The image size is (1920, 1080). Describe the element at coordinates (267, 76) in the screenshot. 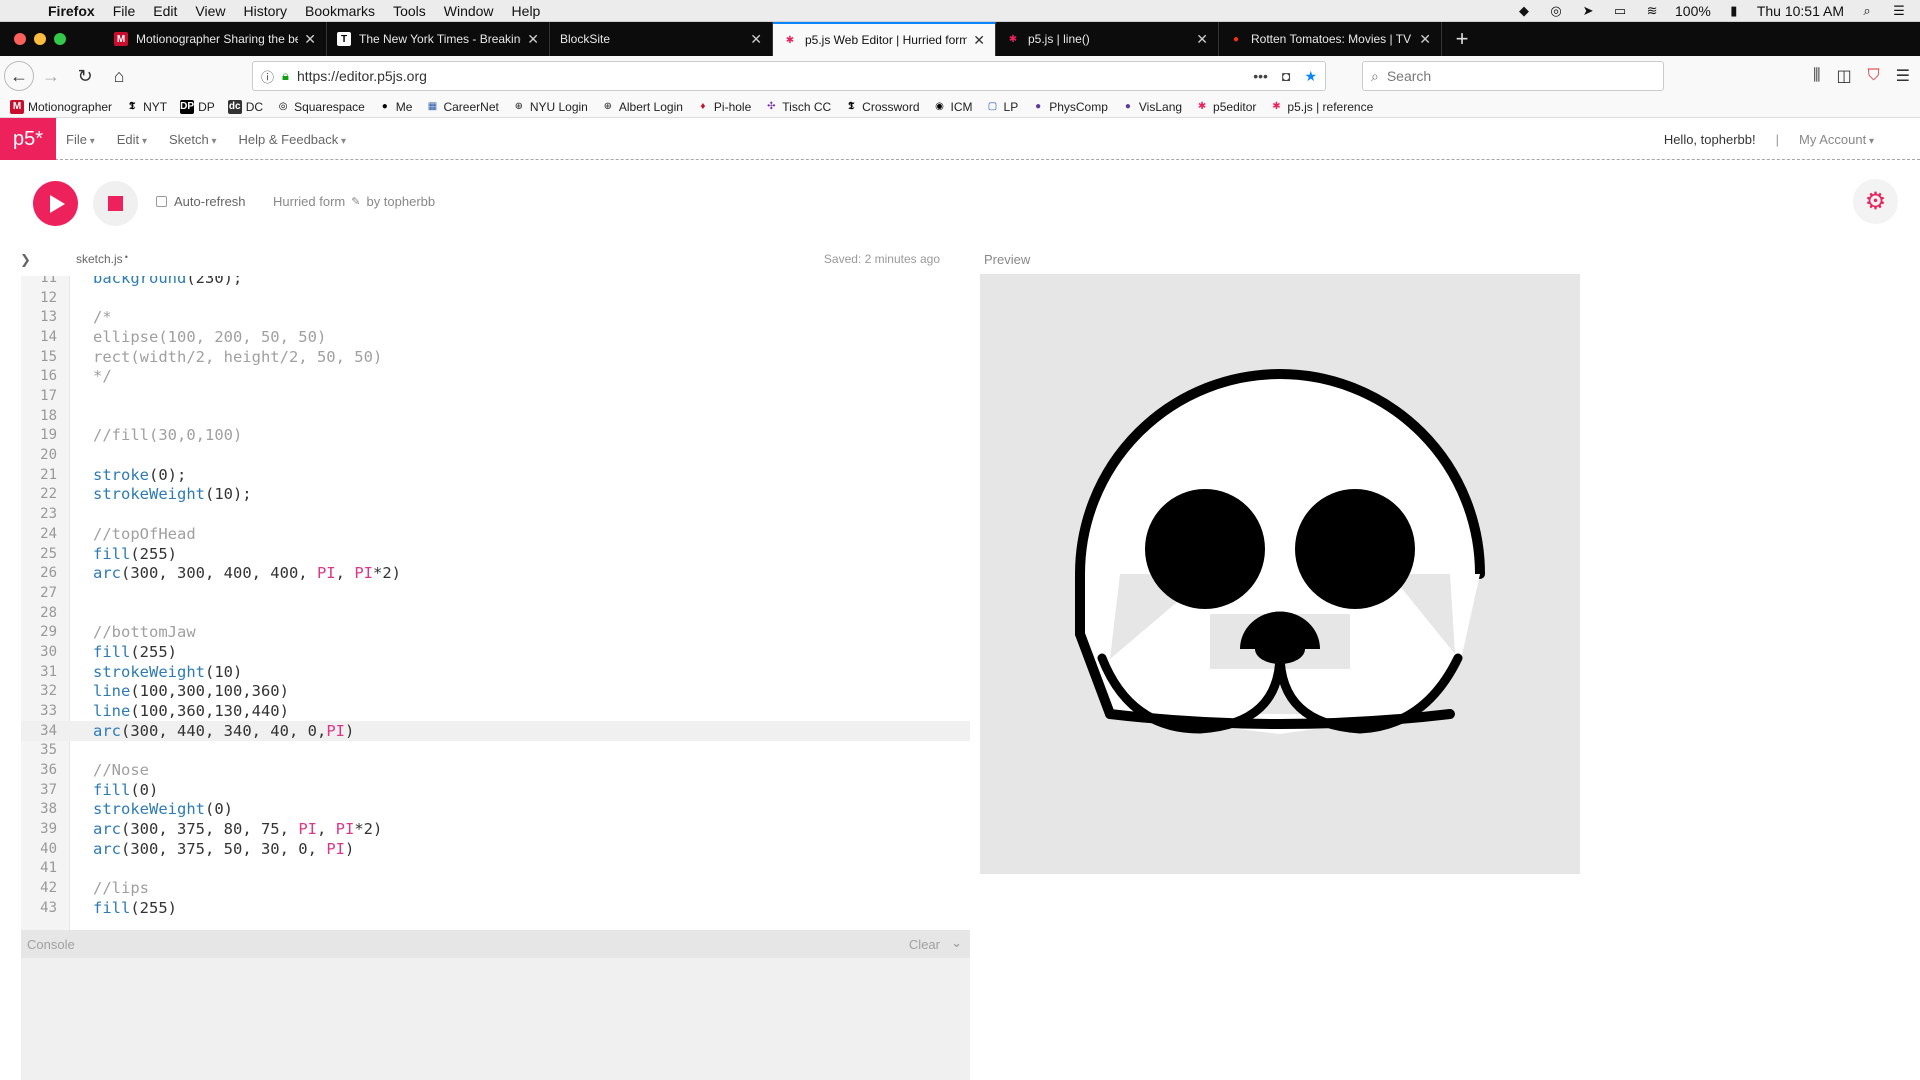

I see `info-icon: ⓘ` at that location.